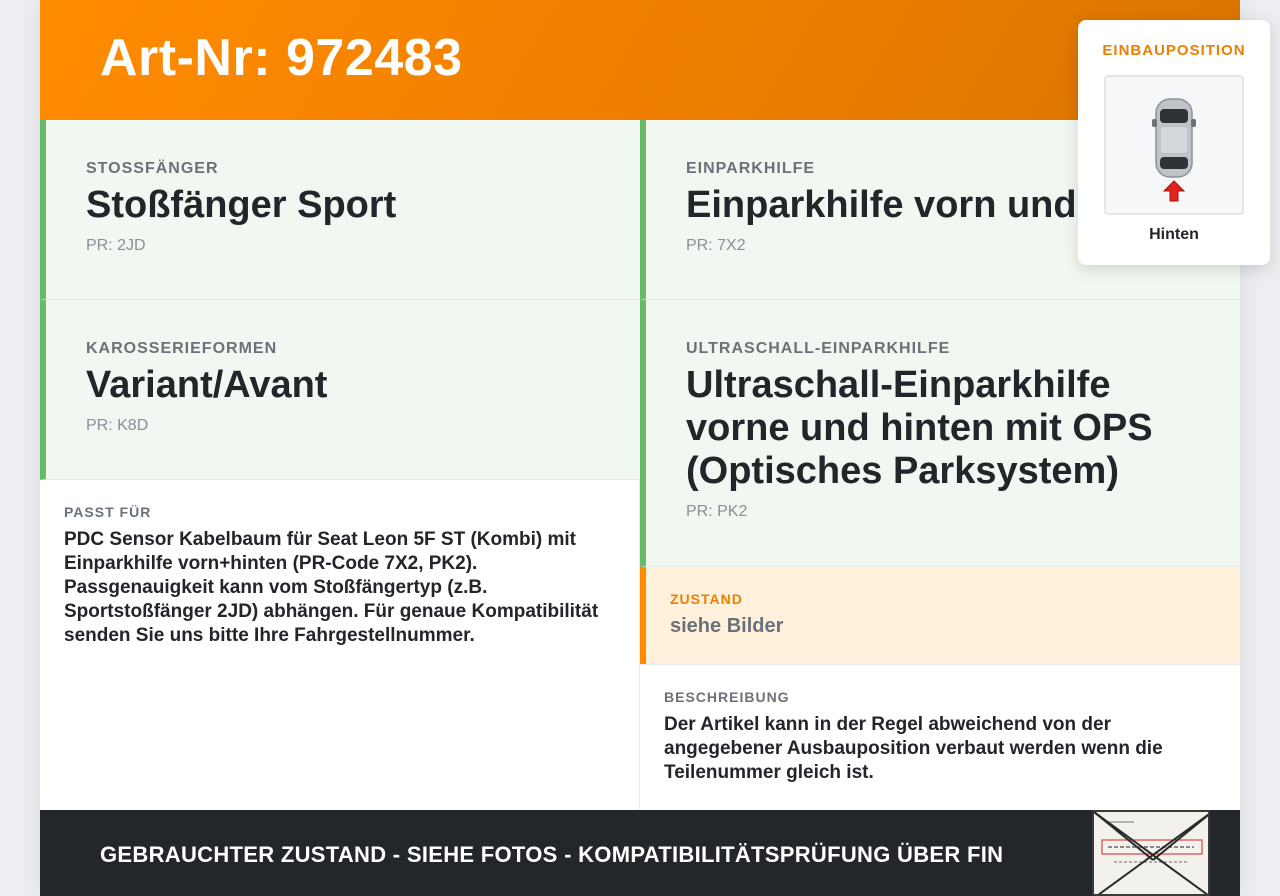  What do you see at coordinates (108, 512) in the screenshot?
I see `fits-label: PASST FÜR` at bounding box center [108, 512].